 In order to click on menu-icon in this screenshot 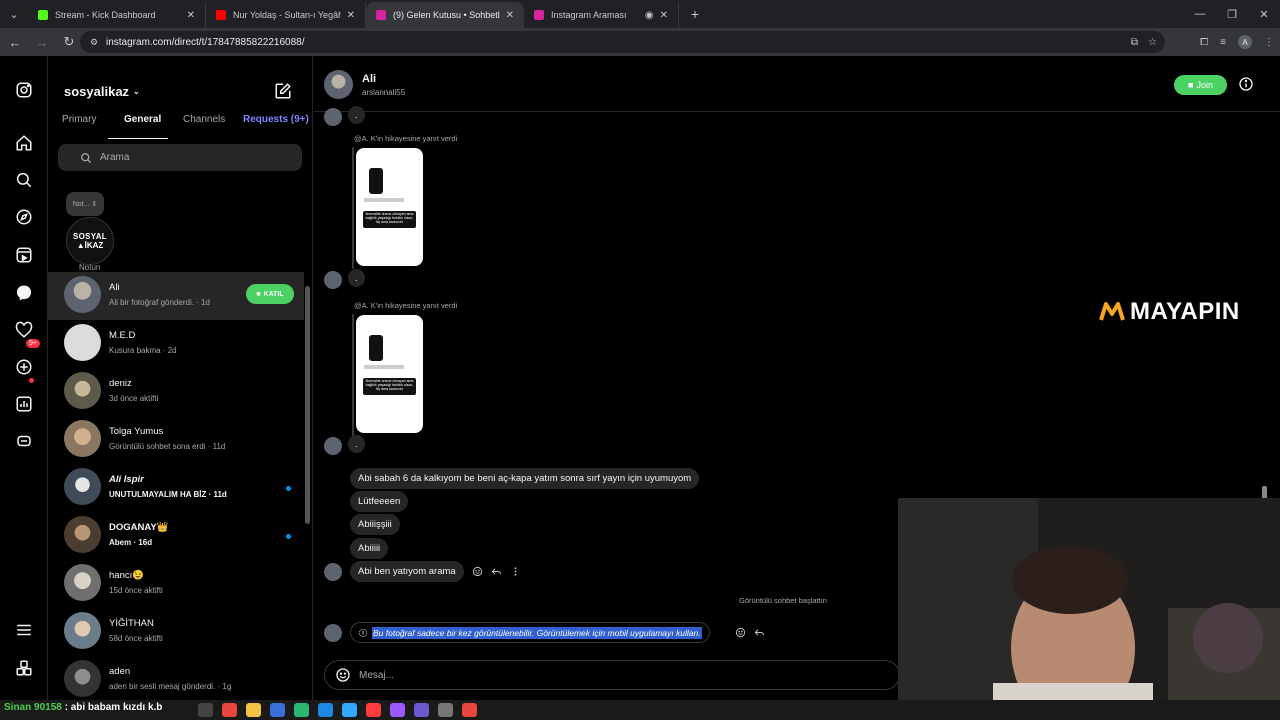, I will do `click(24, 630)`.